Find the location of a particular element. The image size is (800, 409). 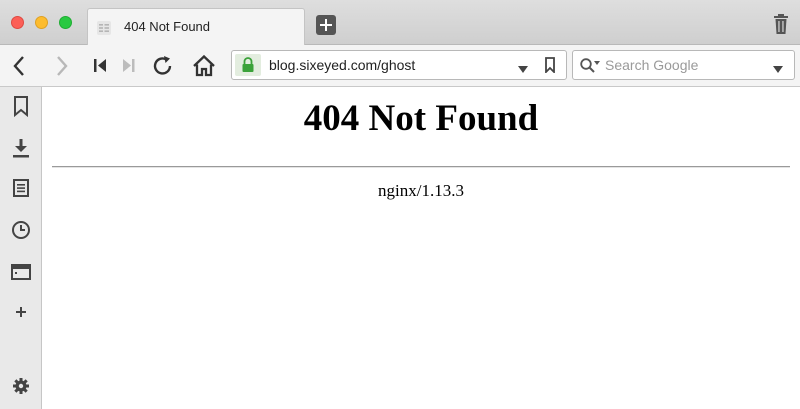

page-title: 404 Not Found is located at coordinates (421, 118).